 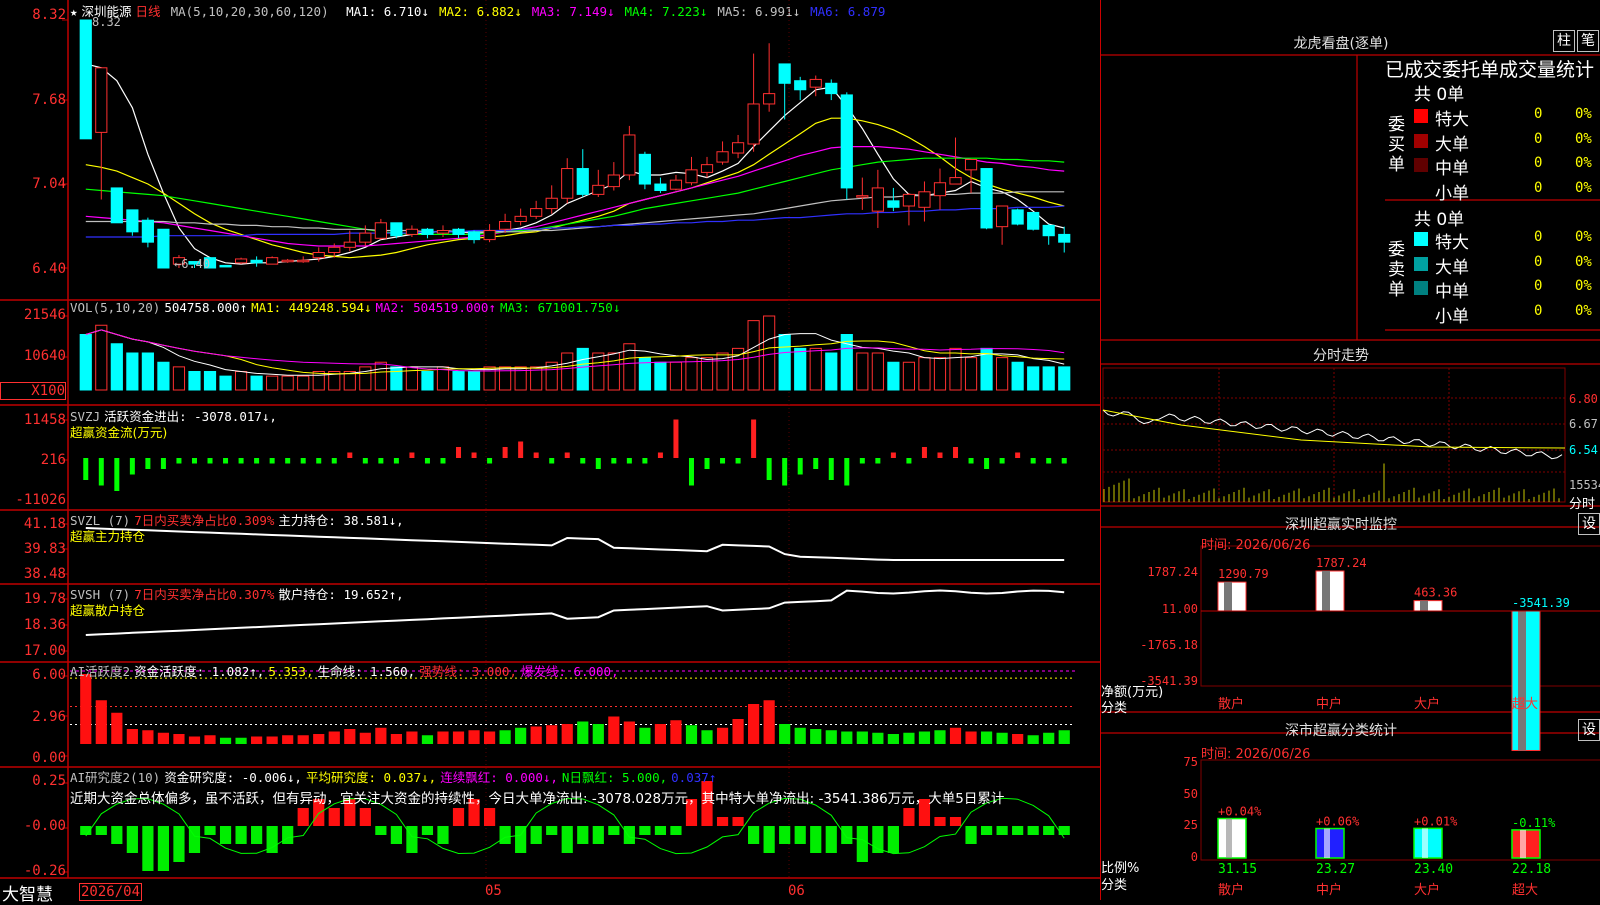 I want to click on class-bar-value-3: 23.40, so click(x=1433, y=869).